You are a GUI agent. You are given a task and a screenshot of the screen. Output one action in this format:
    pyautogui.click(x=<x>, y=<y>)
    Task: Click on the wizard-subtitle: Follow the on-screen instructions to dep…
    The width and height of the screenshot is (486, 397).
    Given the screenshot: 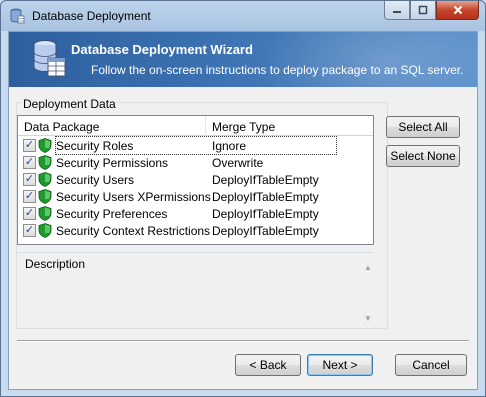 What is the action you would take?
    pyautogui.click(x=277, y=70)
    